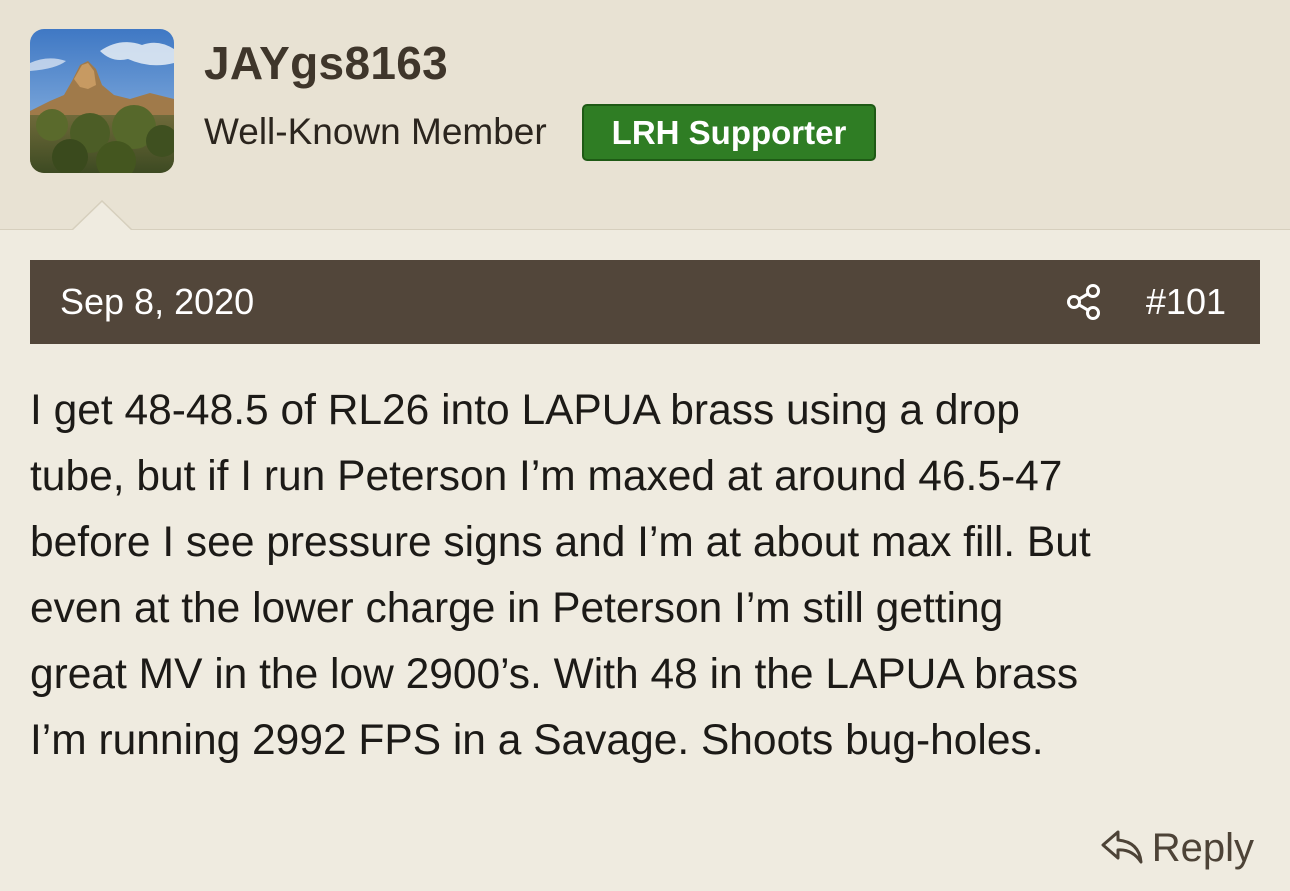 The width and height of the screenshot is (1290, 891). I want to click on username: JAYgs8163, so click(326, 63).